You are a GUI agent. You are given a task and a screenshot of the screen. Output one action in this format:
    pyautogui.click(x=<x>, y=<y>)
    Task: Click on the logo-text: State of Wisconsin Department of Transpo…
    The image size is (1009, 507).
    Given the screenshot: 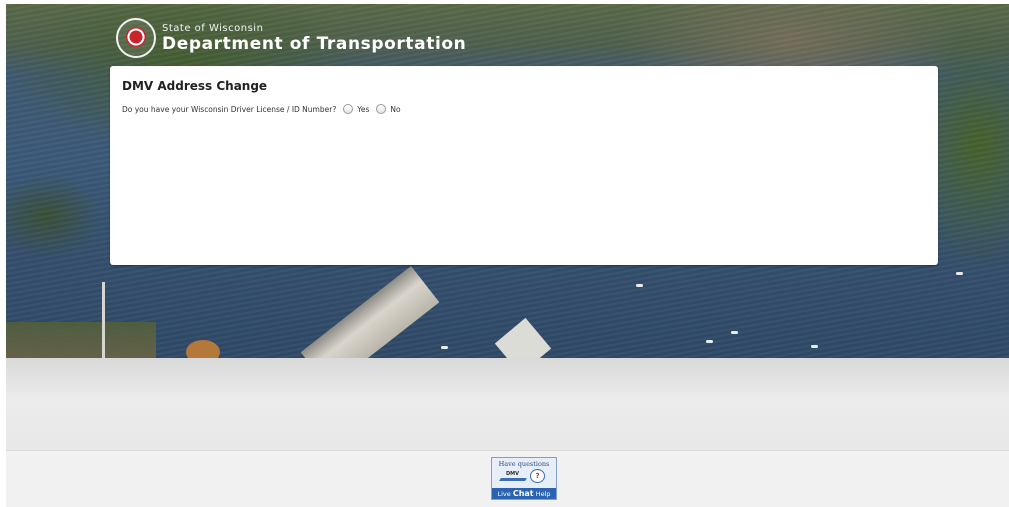 What is the action you would take?
    pyautogui.click(x=314, y=38)
    